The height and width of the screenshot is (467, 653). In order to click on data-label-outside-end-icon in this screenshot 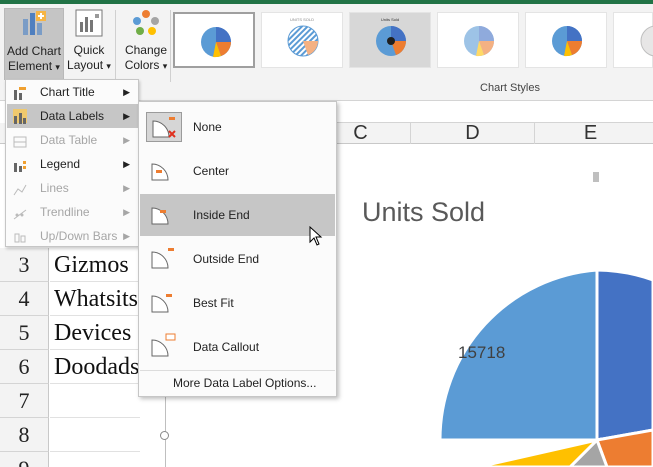, I will do `click(164, 259)`.